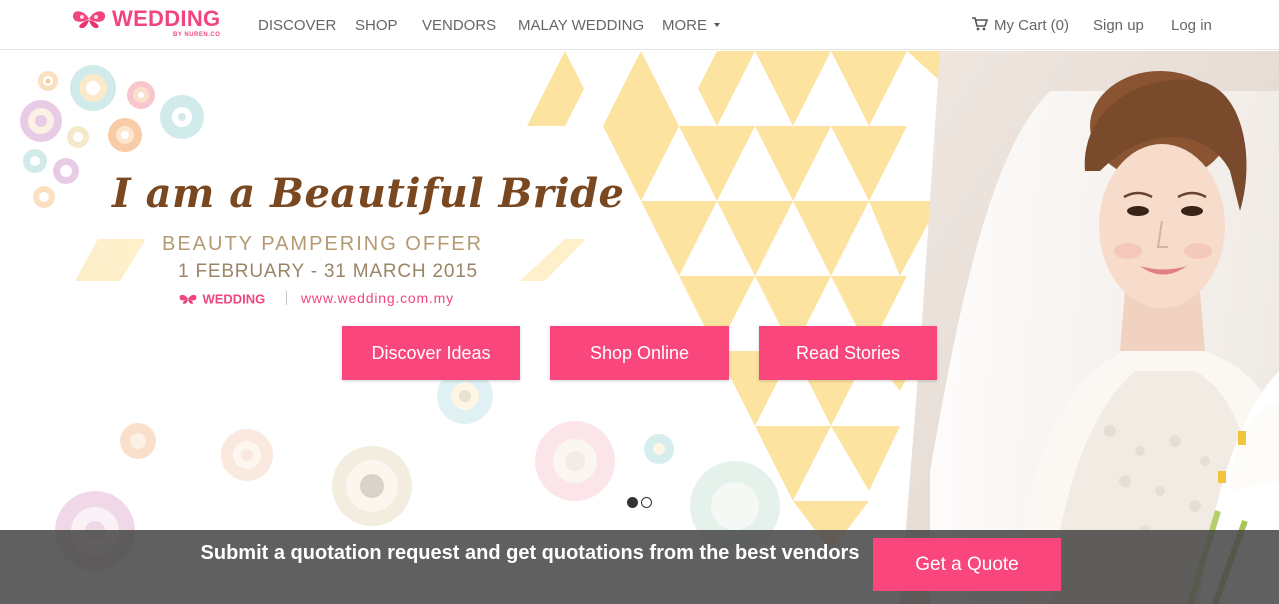 This screenshot has height=604, width=1279. I want to click on nav-more-dropdown: MORE, so click(691, 26).